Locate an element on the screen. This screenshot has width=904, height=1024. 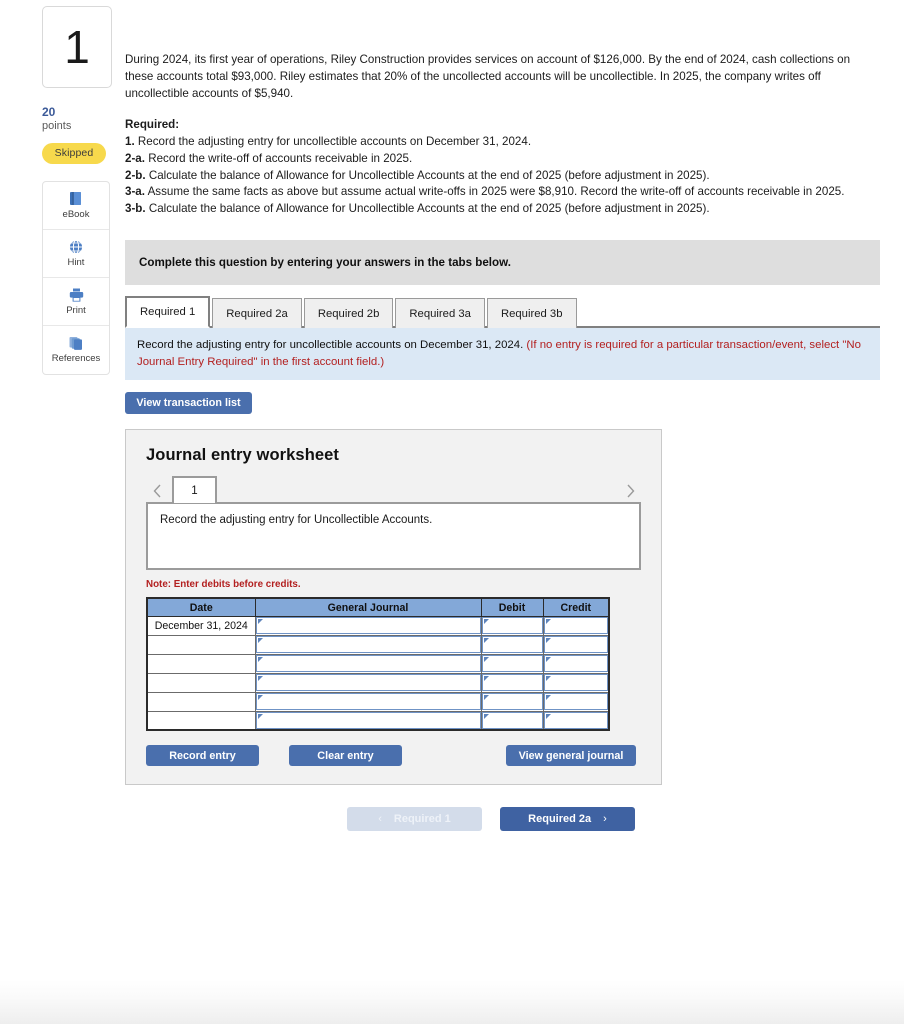
sidebar-item-references: References is located at coordinates (76, 350).